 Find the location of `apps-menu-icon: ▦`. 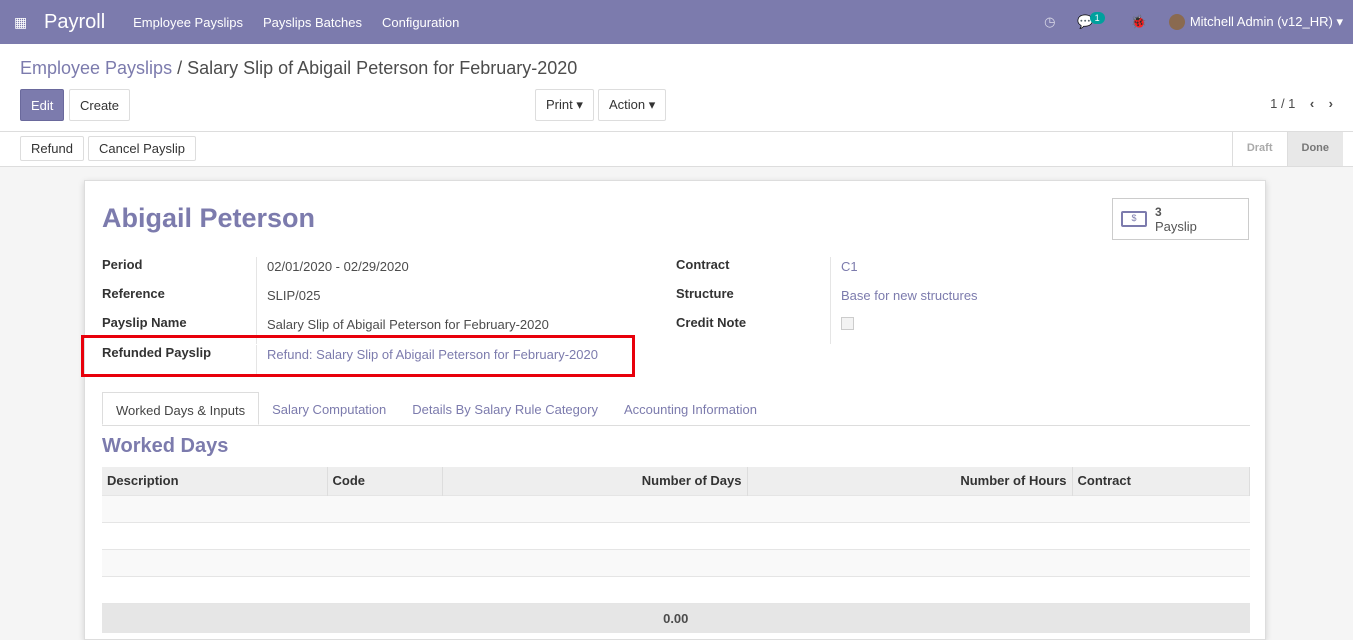

apps-menu-icon: ▦ is located at coordinates (29, 22).